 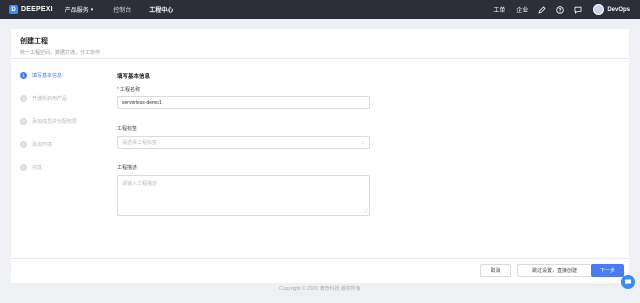 I want to click on help-icon, so click(x=559, y=9).